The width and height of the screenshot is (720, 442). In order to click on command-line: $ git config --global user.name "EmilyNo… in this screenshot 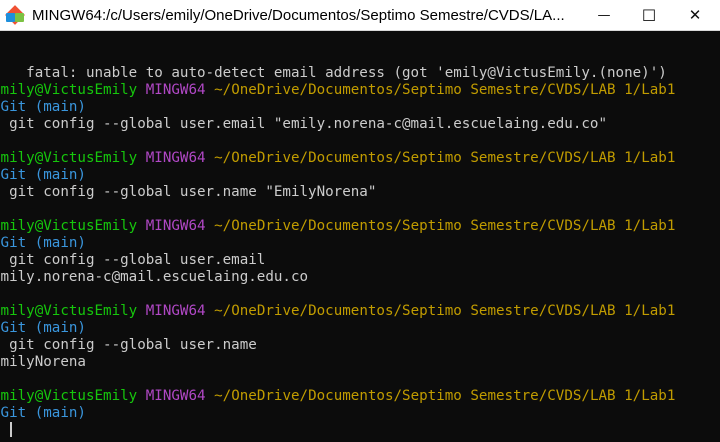, I will do `click(188, 192)`.